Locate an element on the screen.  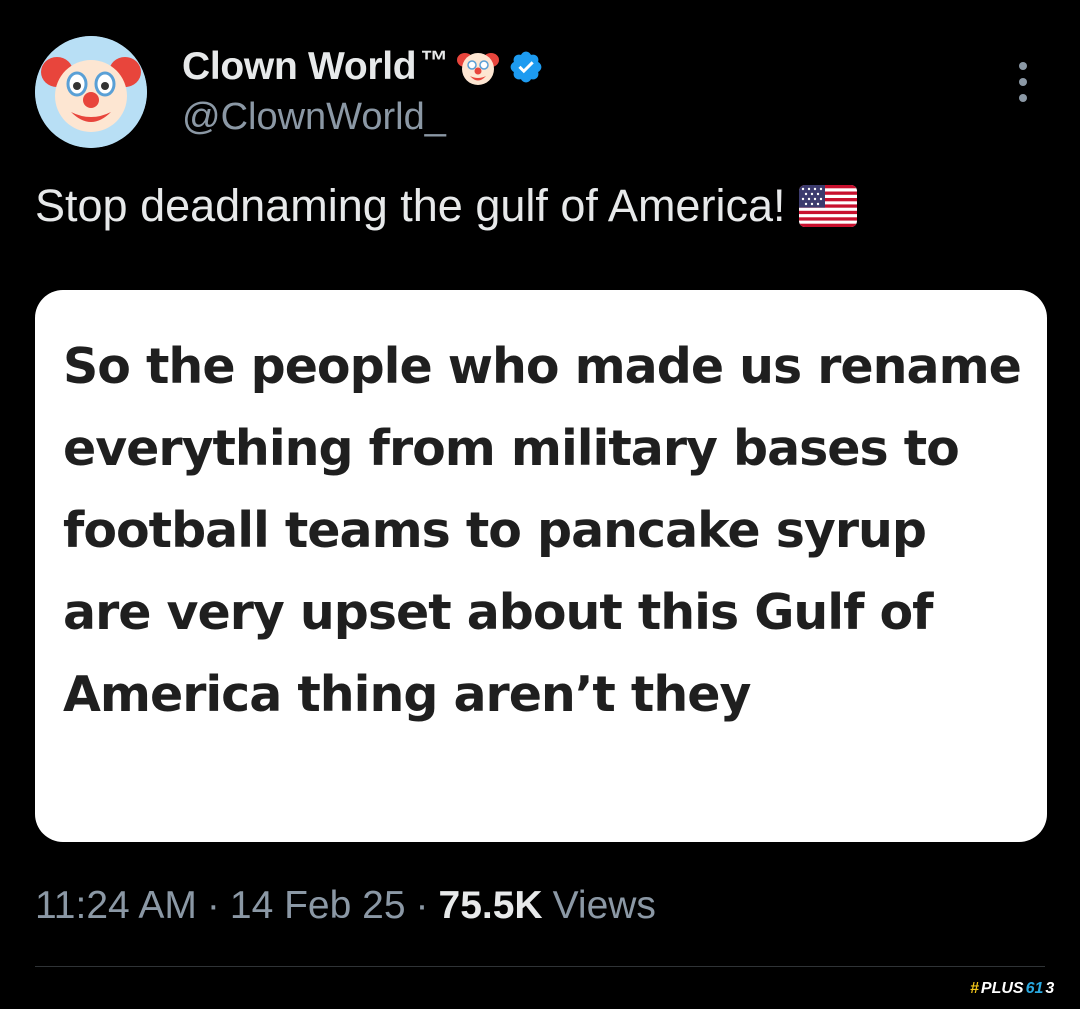
verified-badge-icon is located at coordinates (526, 67).